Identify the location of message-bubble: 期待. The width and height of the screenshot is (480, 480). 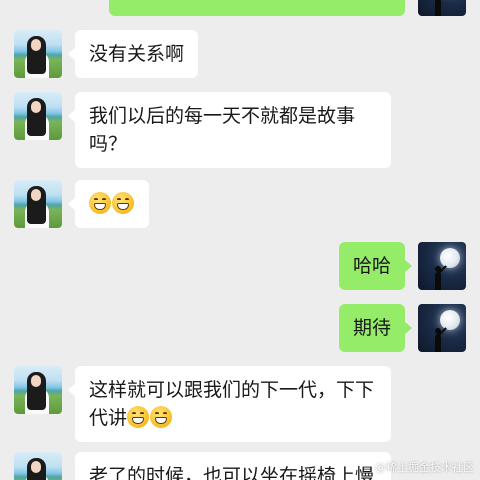
(375, 328).